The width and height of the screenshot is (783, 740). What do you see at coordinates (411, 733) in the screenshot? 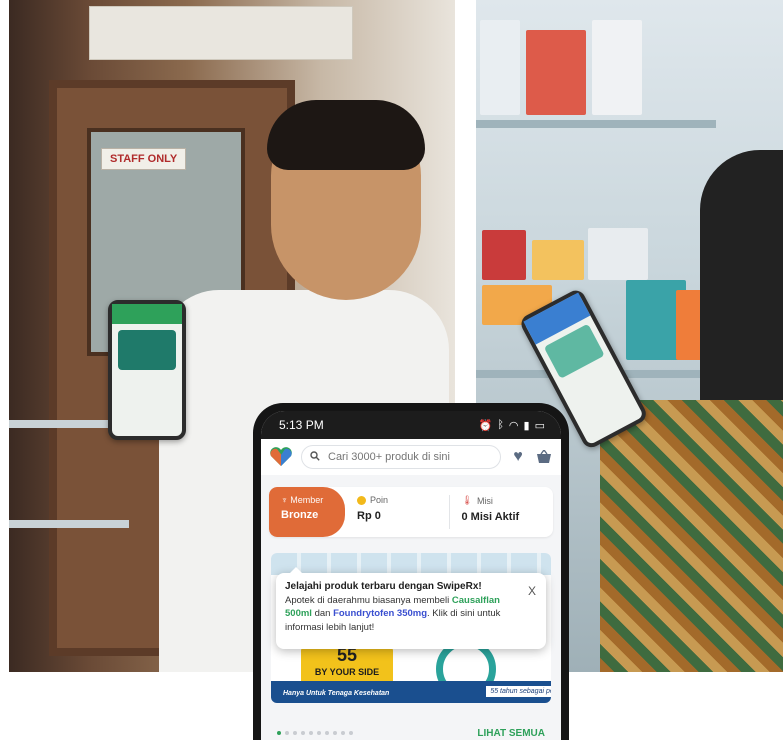
I see `carousel-footer: LIHAT SEMUA` at bounding box center [411, 733].